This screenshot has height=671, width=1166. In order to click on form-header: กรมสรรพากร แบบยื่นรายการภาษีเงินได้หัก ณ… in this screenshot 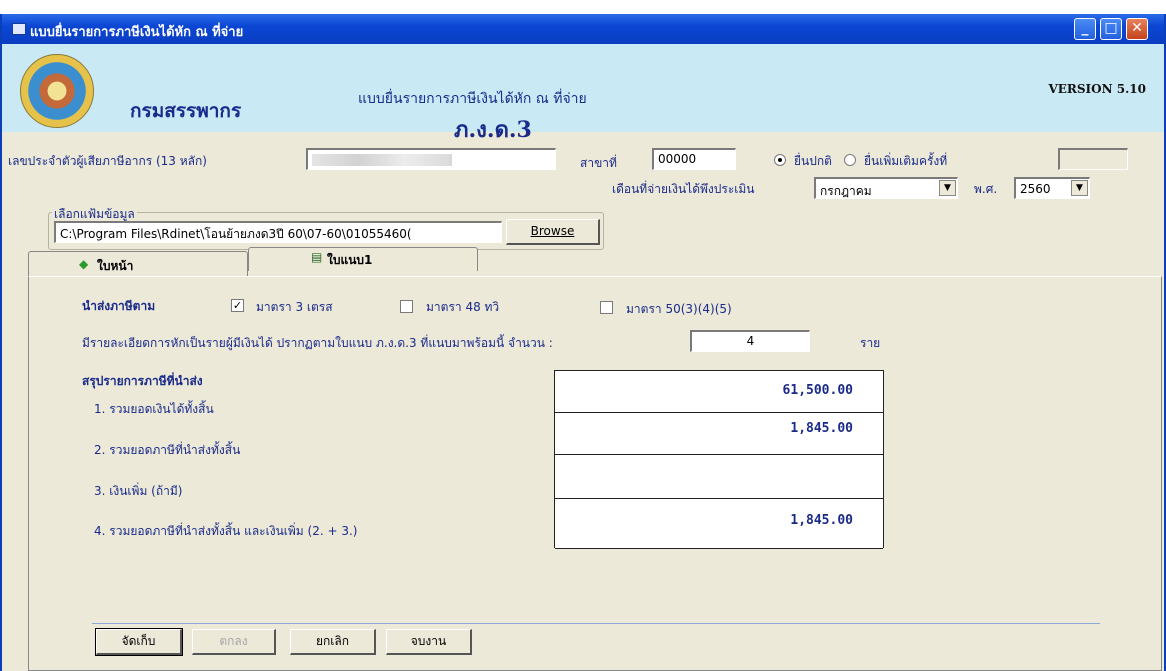, I will do `click(583, 93)`.